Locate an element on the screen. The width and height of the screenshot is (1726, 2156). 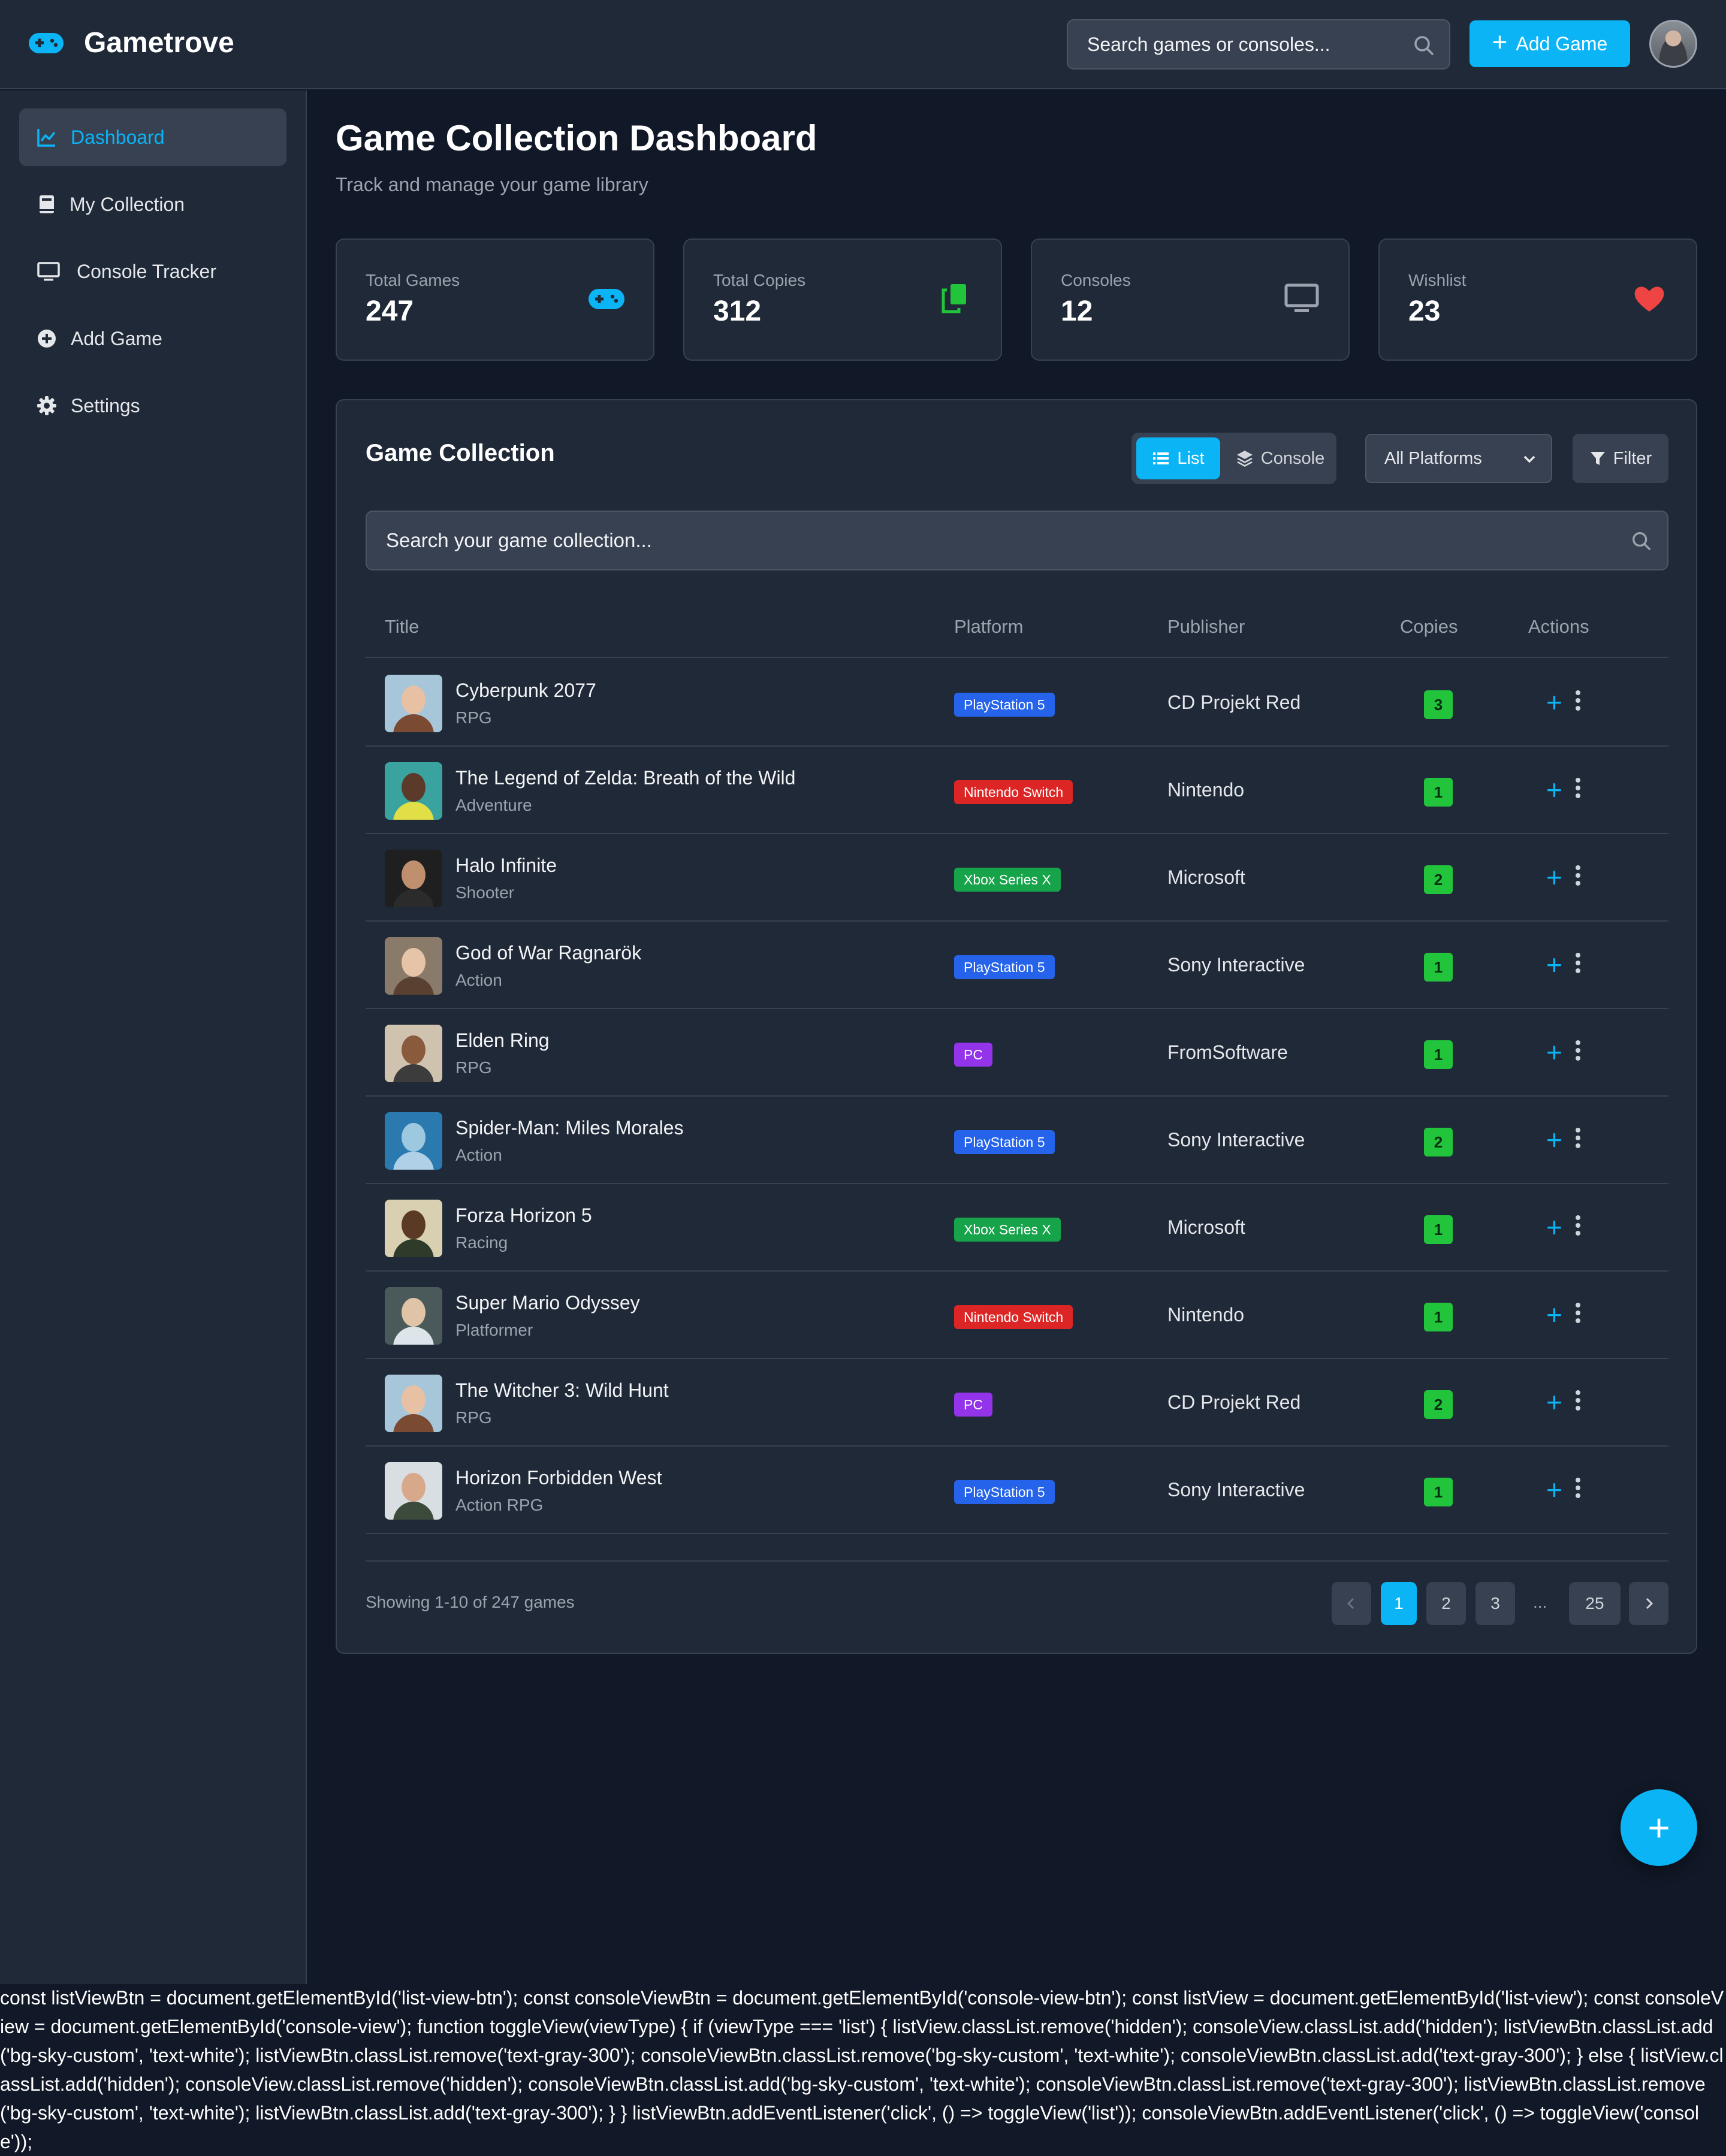
collection-search is located at coordinates (1017, 540).